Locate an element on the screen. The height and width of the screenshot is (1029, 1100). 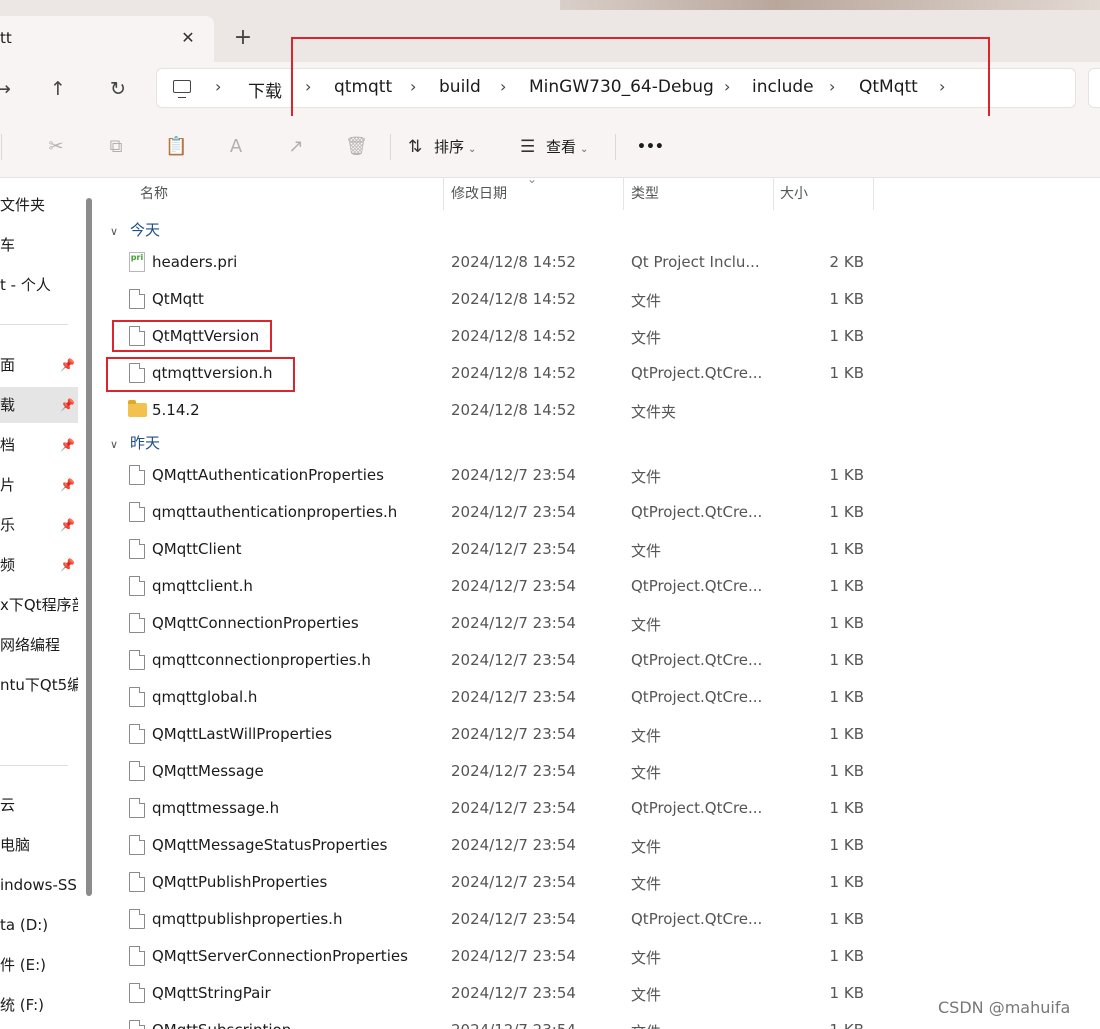
file-date: 2024/12/8 14:52 is located at coordinates (513, 262).